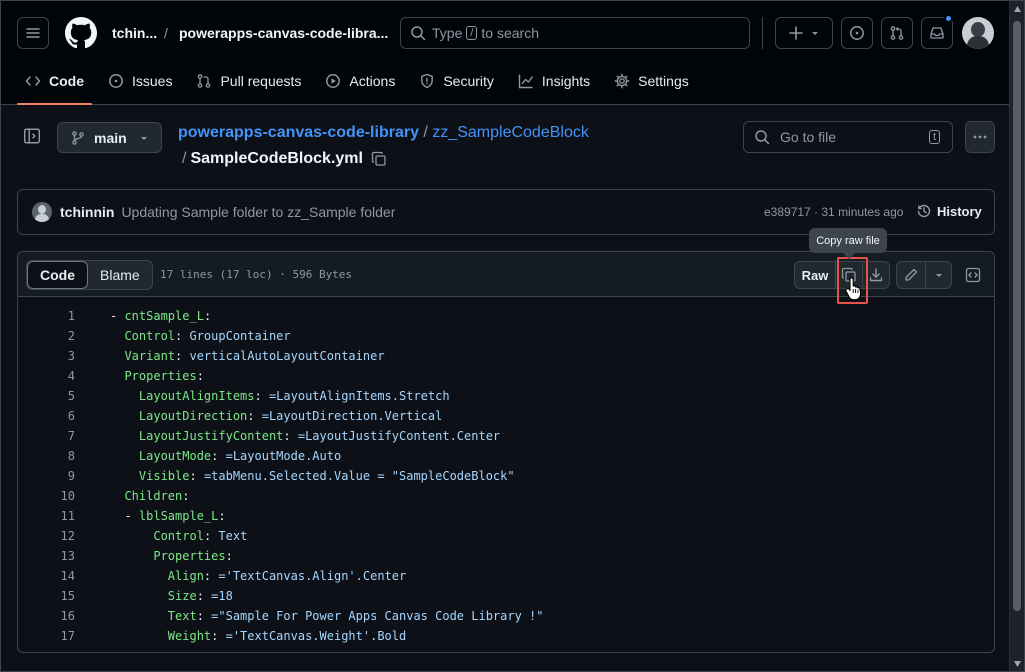  What do you see at coordinates (848, 243) in the screenshot?
I see `copy-raw-file-tooltip: Copy raw file` at bounding box center [848, 243].